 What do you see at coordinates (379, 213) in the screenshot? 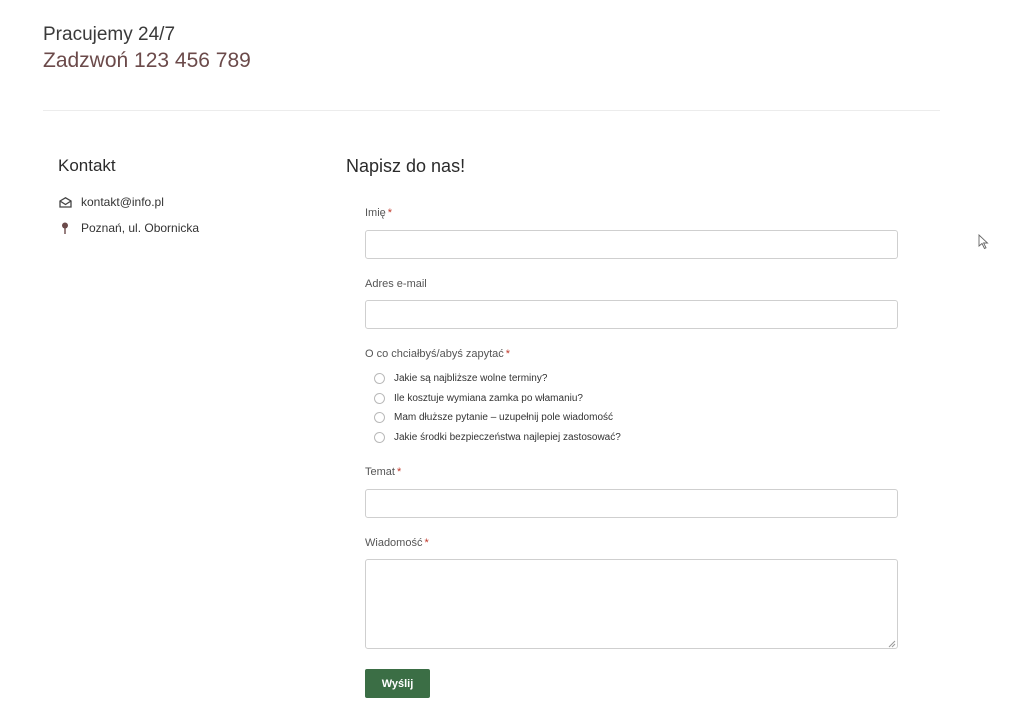
I see `name-label: Imię *` at bounding box center [379, 213].